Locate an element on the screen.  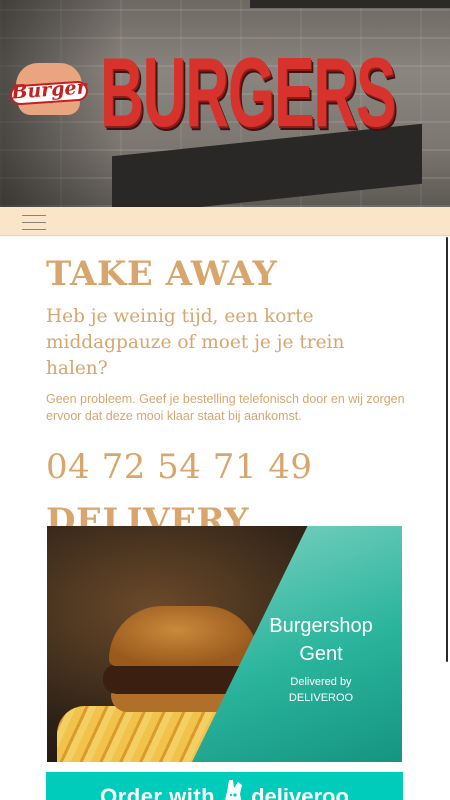
phone-number-link: 04 72 54 71 49 is located at coordinates (226, 467).